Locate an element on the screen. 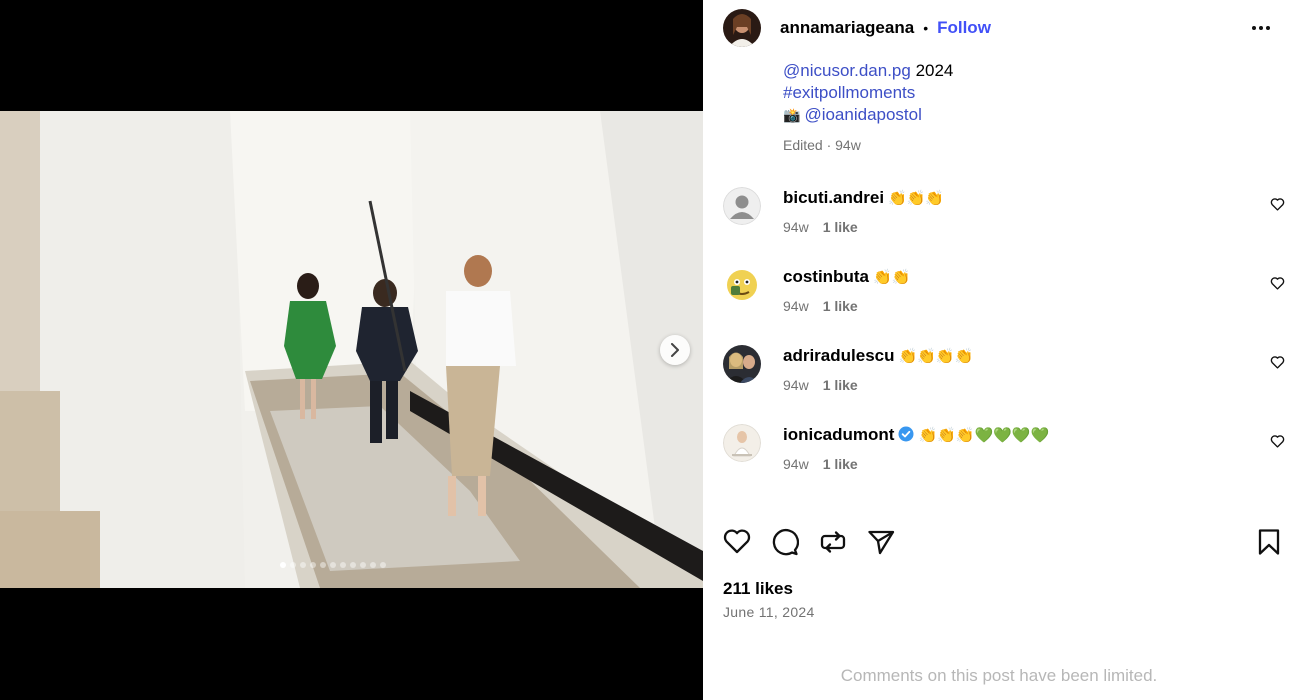 The image size is (1295, 700). comment-text: 👏👏👏💚💚💚💚 is located at coordinates (984, 435).